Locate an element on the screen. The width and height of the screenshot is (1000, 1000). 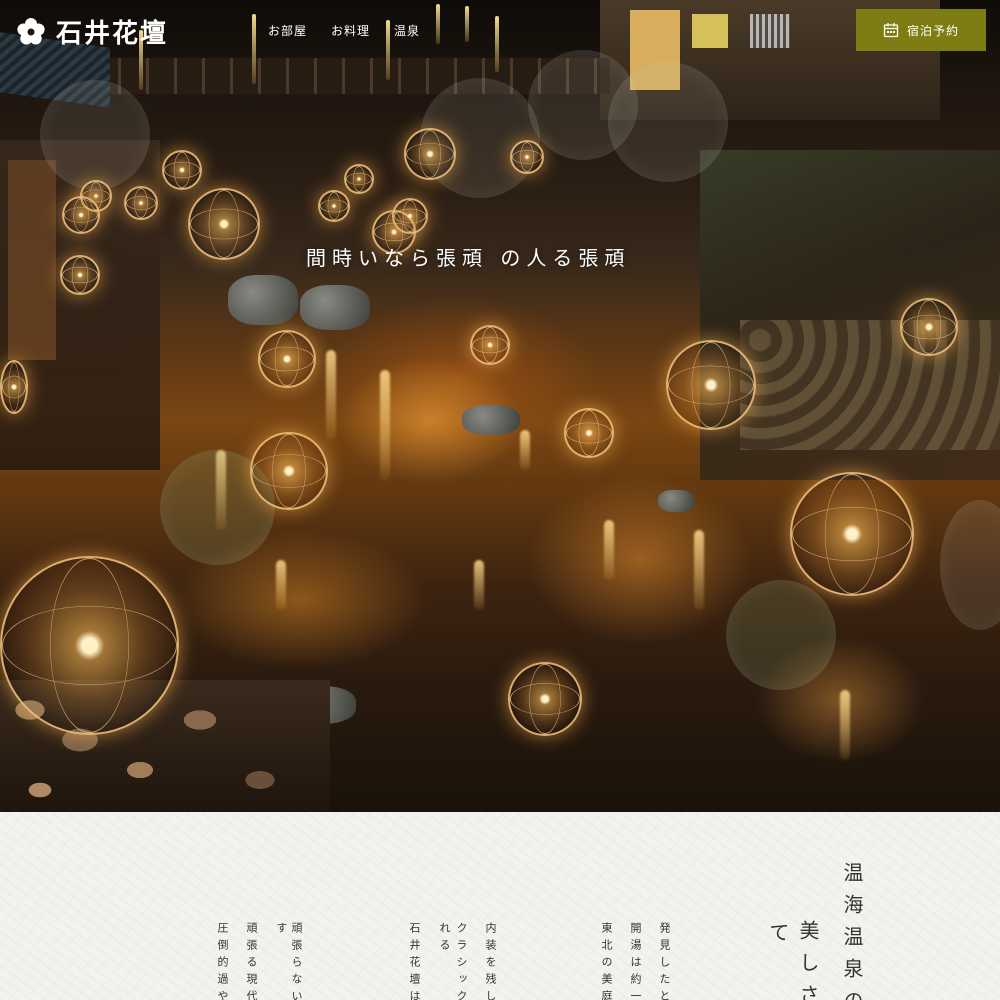
stone-embankment is located at coordinates (870, 385).